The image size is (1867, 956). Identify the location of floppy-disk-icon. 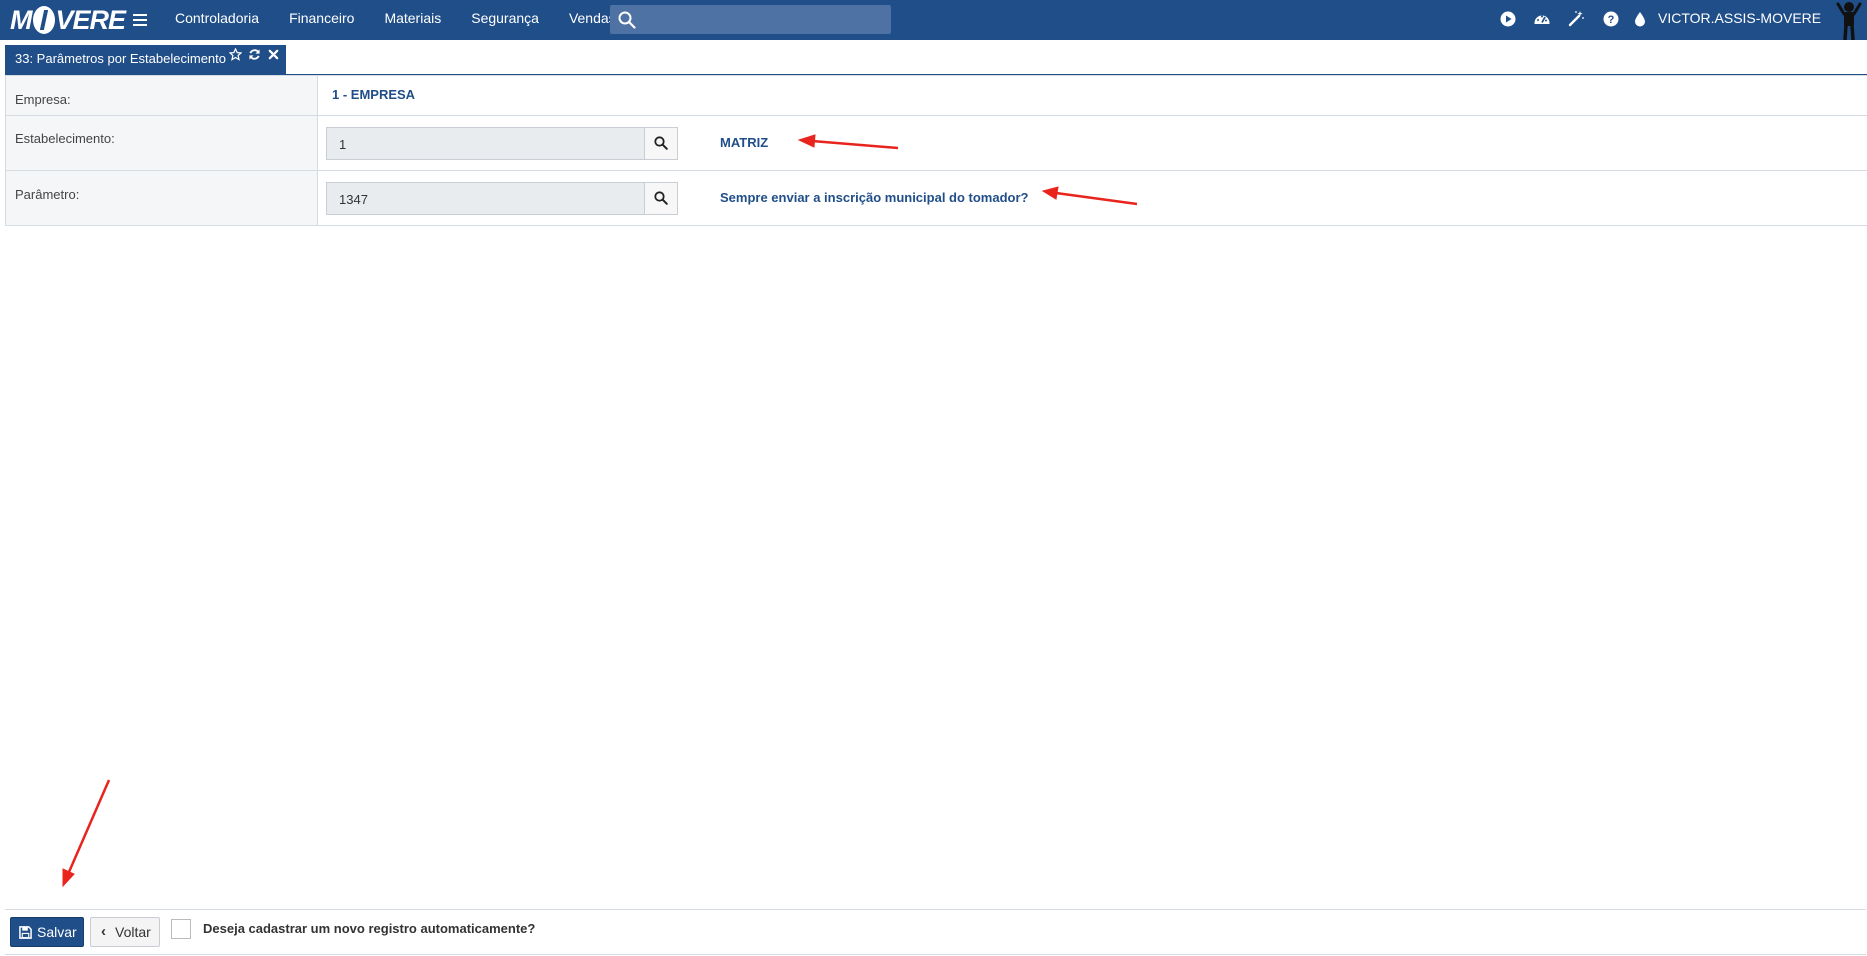
(25, 932).